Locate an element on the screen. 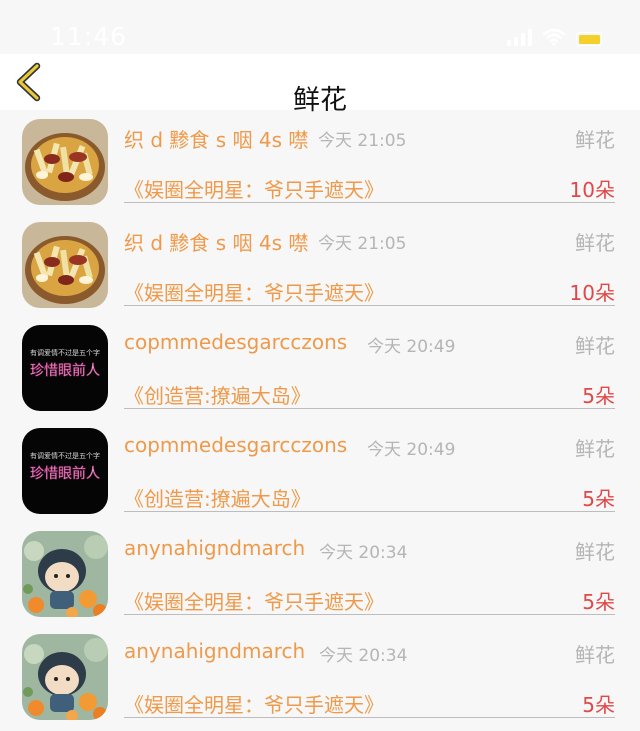 The height and width of the screenshot is (731, 640). status-time: 11:46 is located at coordinates (89, 36).